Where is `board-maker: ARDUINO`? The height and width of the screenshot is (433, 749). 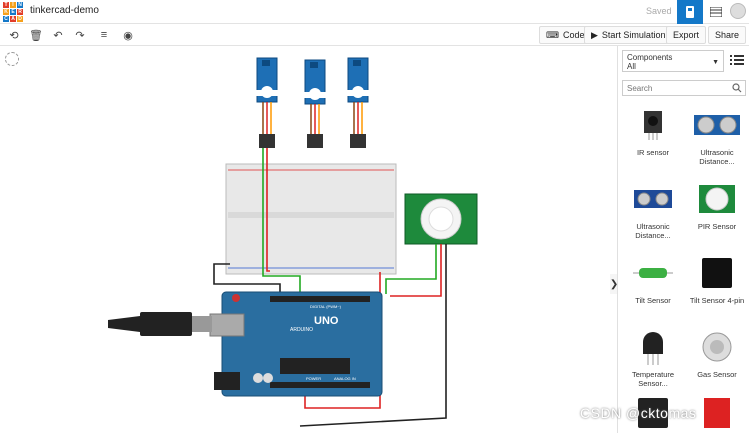
board-maker: ARDUINO is located at coordinates (301, 330).